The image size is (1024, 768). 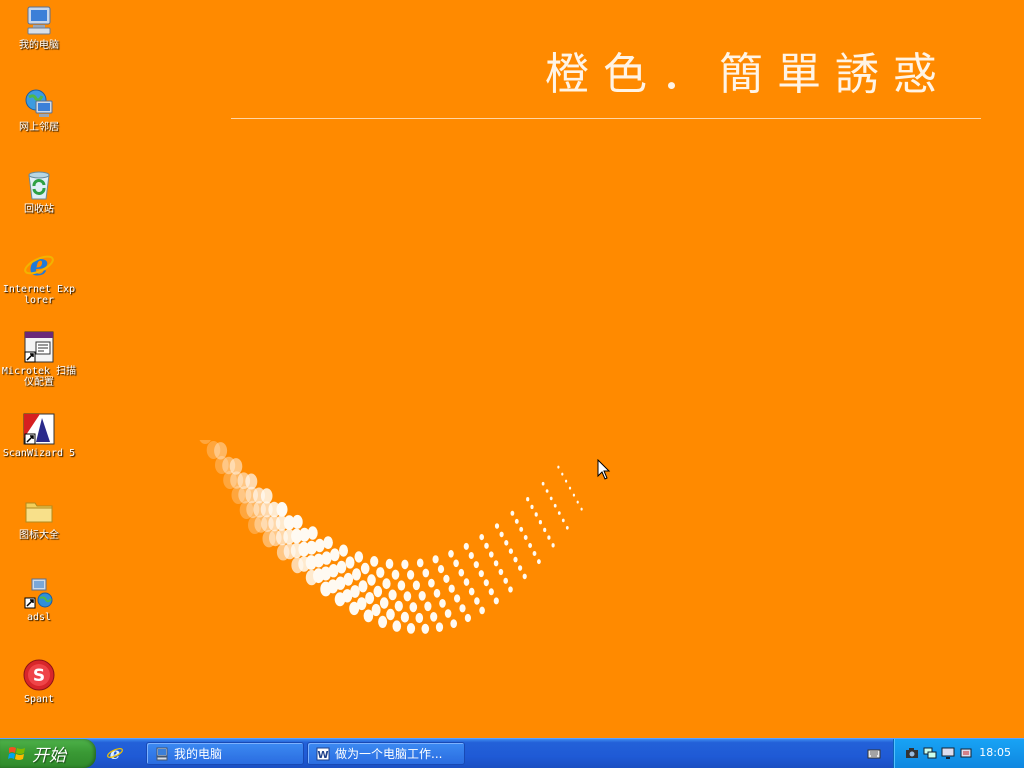 What do you see at coordinates (39, 429) in the screenshot?
I see `scanwizard-shortcut-icon` at bounding box center [39, 429].